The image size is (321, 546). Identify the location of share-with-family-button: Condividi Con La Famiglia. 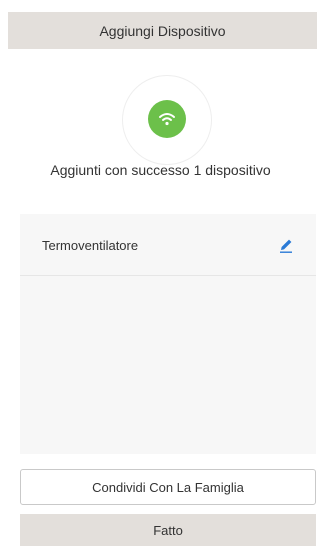
(168, 487).